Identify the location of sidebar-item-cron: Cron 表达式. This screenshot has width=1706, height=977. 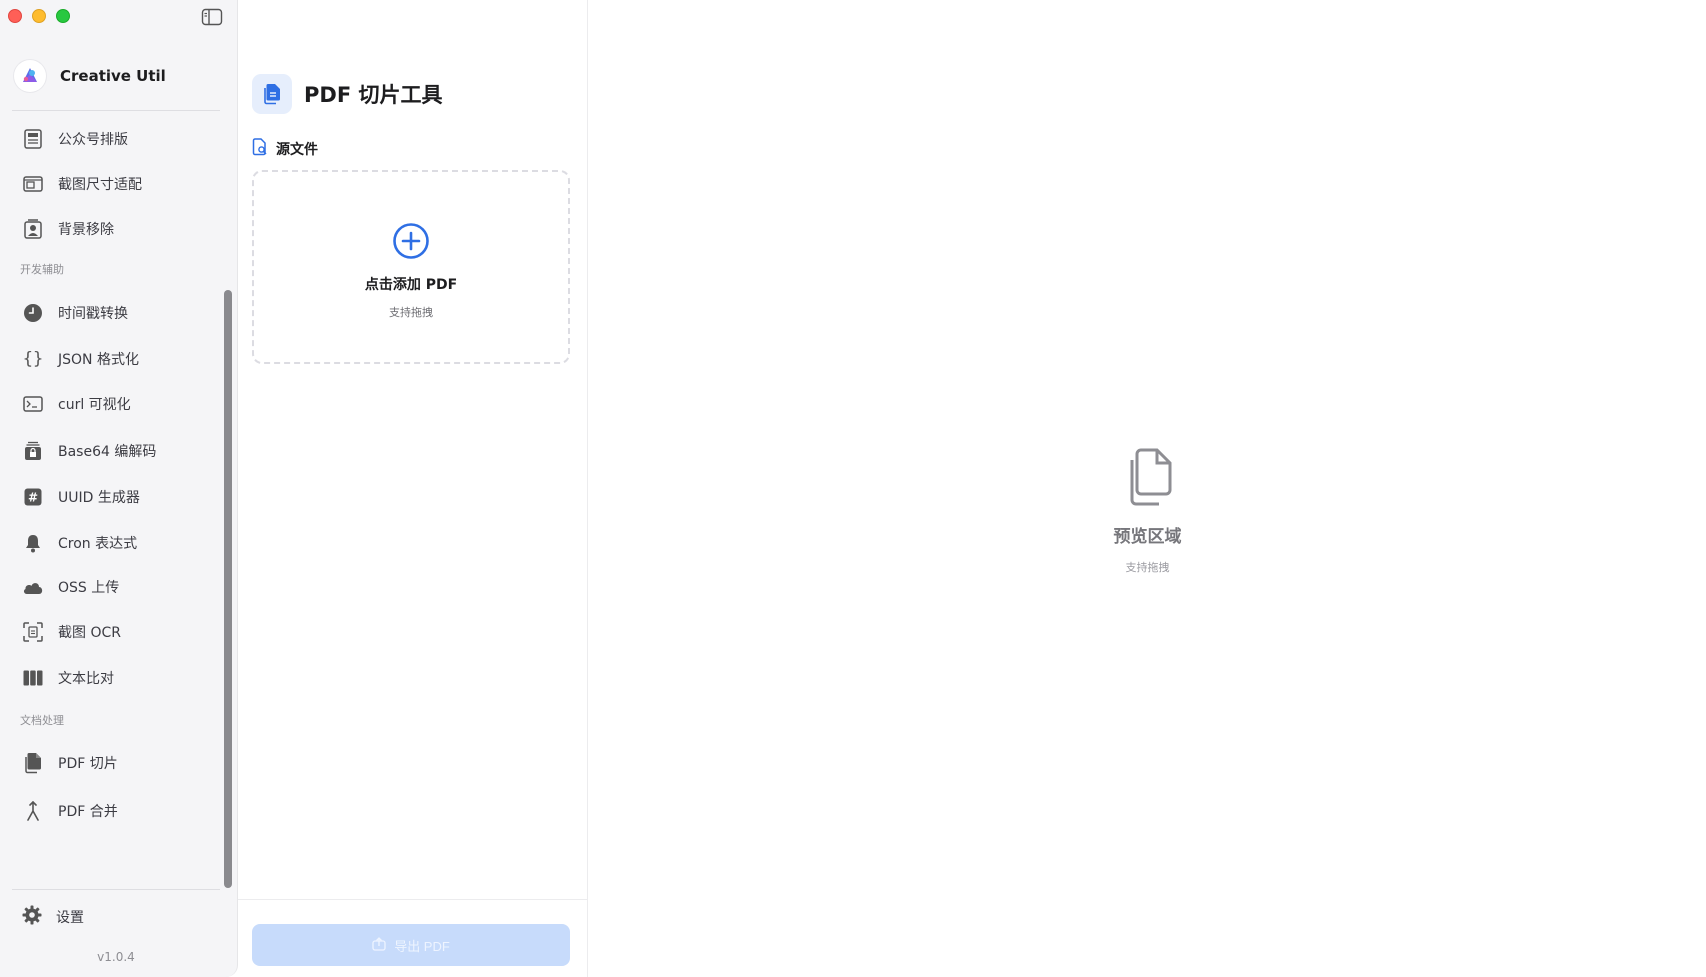
(115, 543).